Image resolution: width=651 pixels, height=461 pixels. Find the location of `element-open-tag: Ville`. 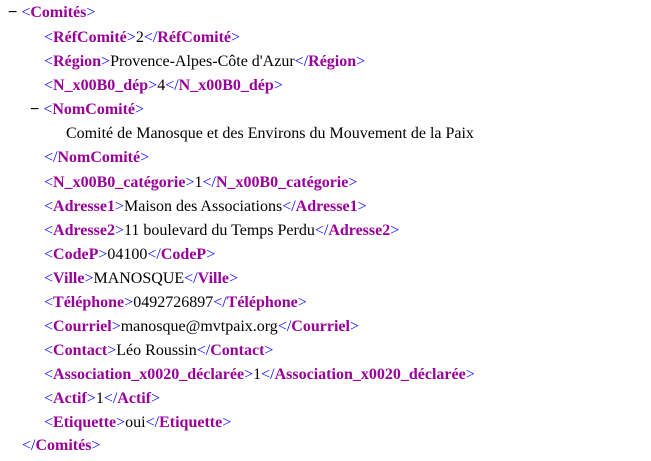

element-open-tag: Ville is located at coordinates (69, 278).